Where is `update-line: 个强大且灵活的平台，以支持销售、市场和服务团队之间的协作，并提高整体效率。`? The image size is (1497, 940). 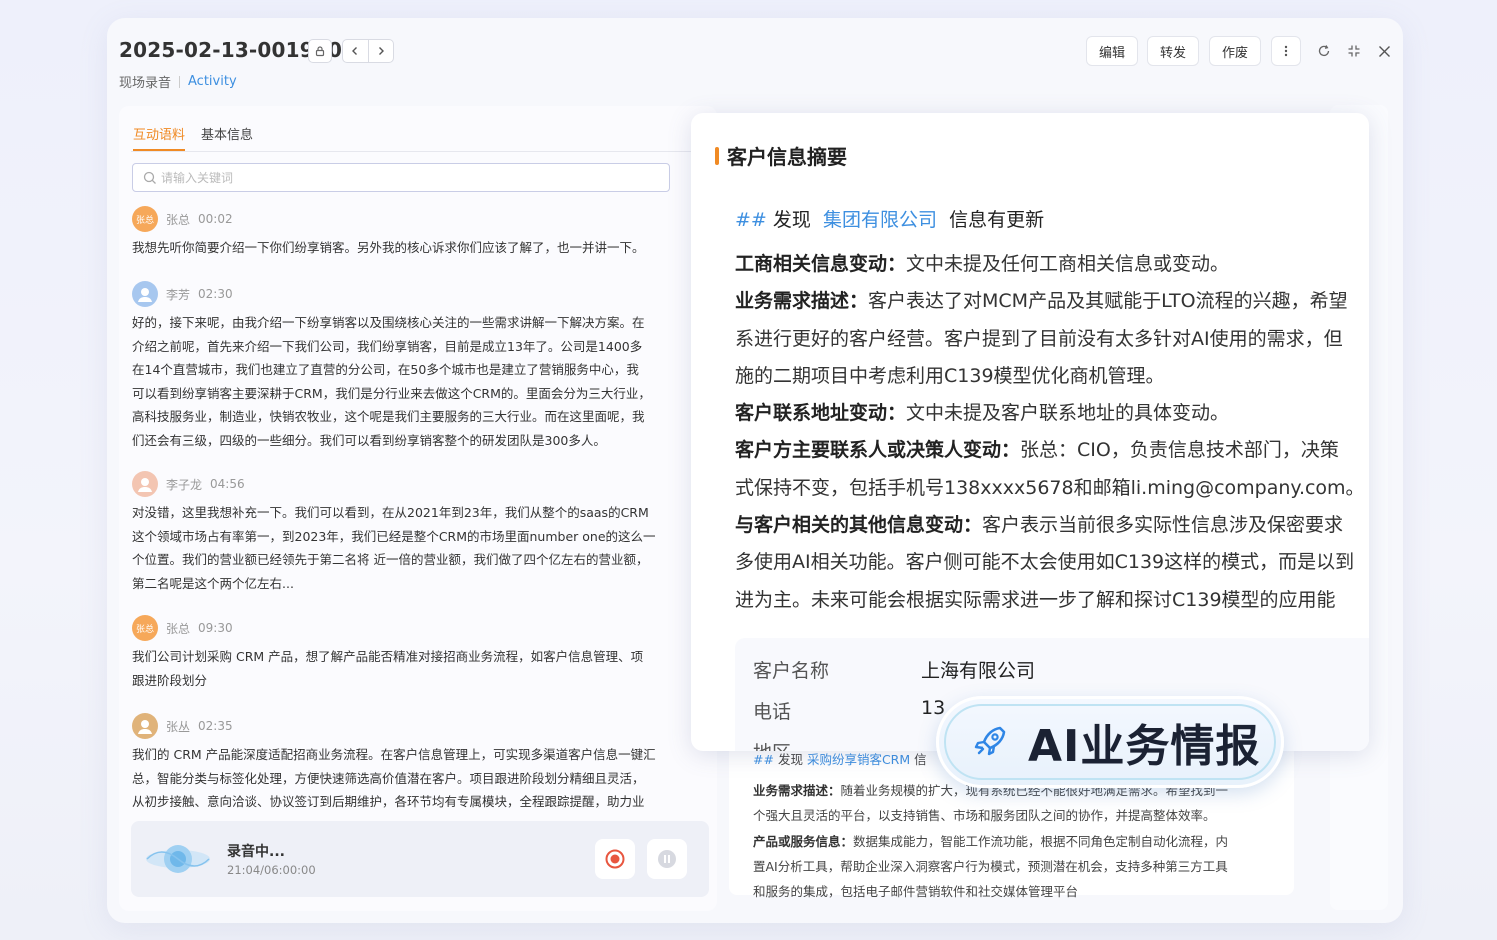
update-line: 个强大且灵活的平台，以支持销售、市场和服务团队之间的协作，并提高整体效率。 is located at coordinates (984, 815).